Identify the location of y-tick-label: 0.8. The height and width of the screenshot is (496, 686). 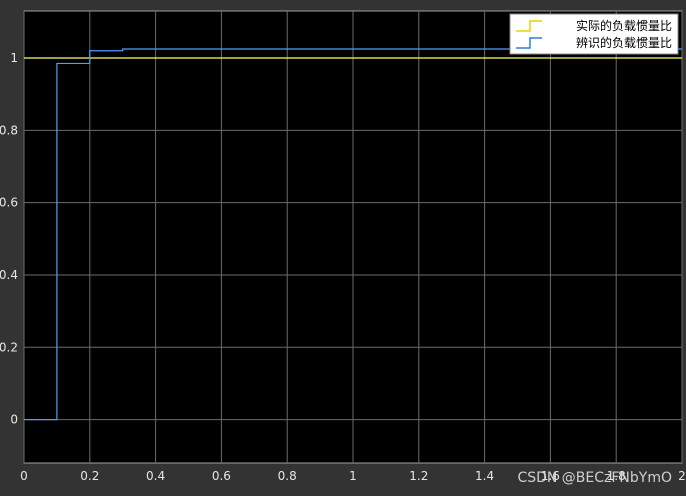
(9, 130).